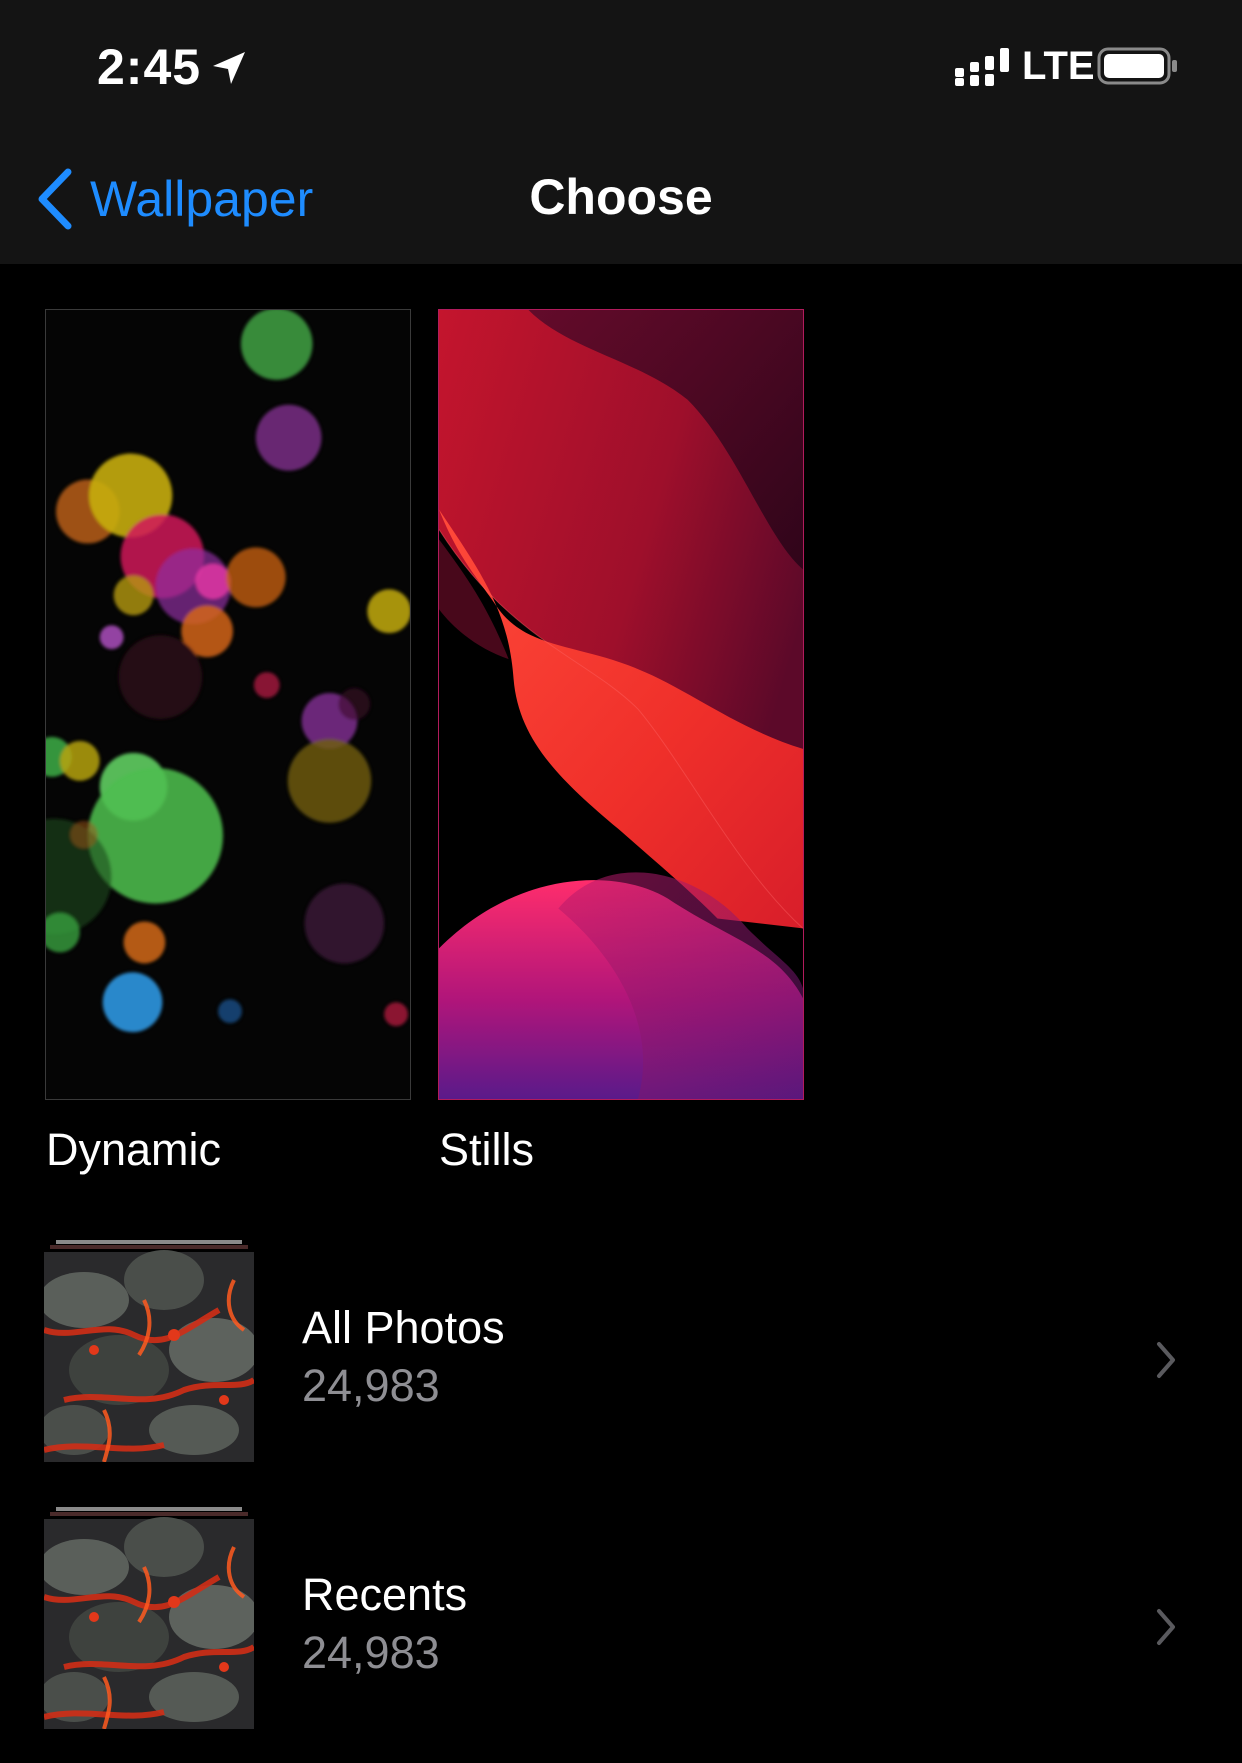 This screenshot has width=1242, height=1763. Describe the element at coordinates (982, 67) in the screenshot. I see `signal-bars-icon` at that location.